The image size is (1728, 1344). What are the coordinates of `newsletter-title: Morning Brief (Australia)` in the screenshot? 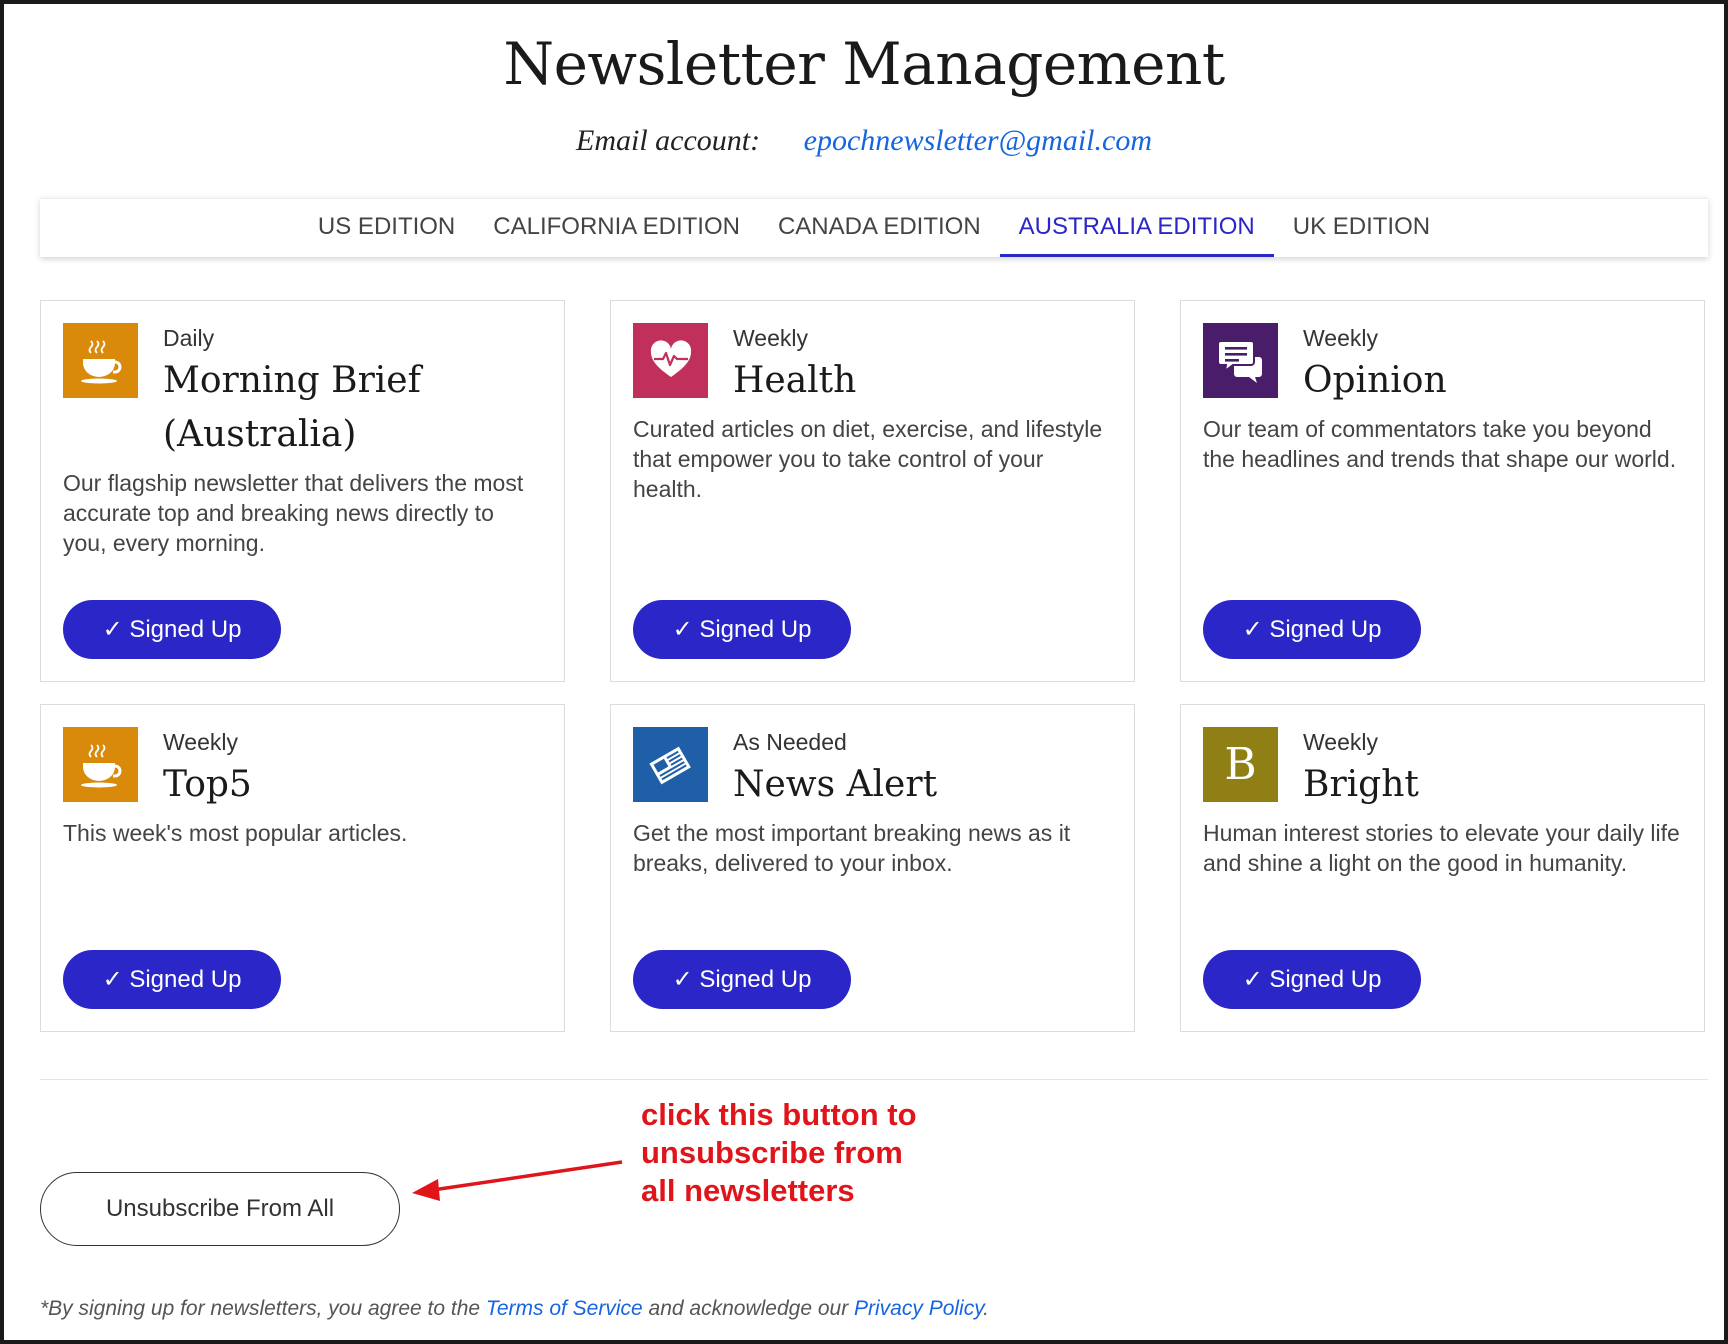 It's located at (292, 408).